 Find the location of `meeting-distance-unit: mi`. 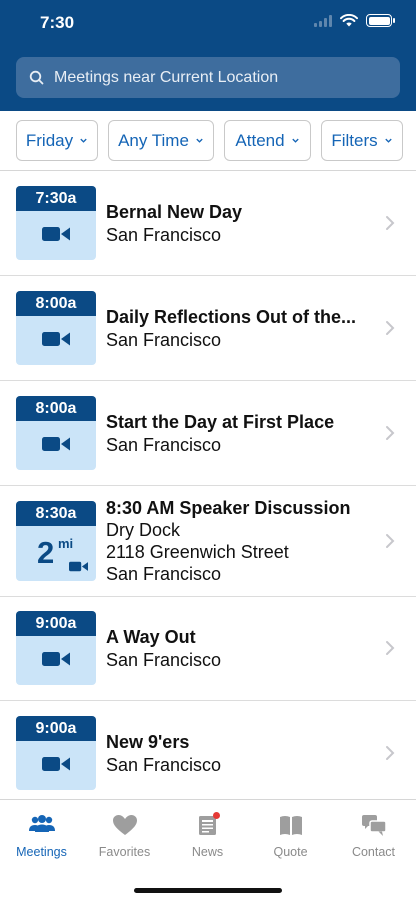

meeting-distance-unit: mi is located at coordinates (66, 543).